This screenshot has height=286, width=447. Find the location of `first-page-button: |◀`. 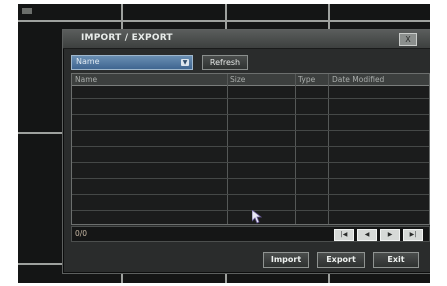

first-page-button: |◀ is located at coordinates (344, 235).